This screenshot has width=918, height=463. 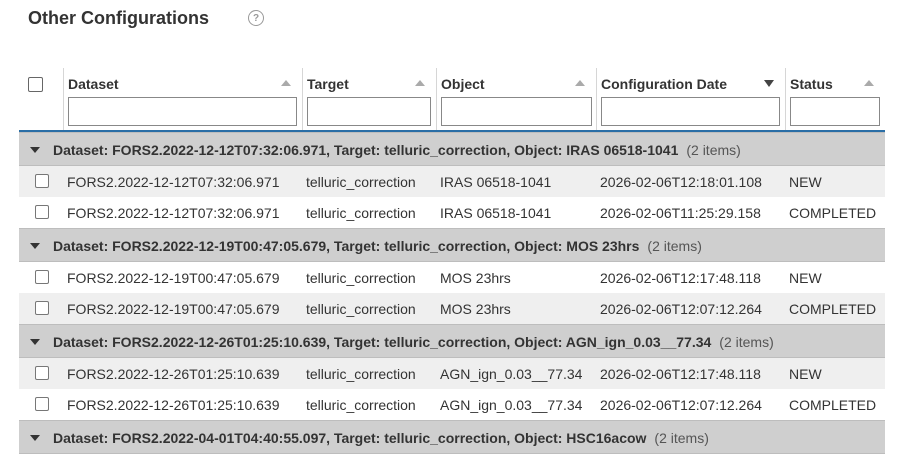 I want to click on question-circle-icon: ?, so click(x=256, y=18).